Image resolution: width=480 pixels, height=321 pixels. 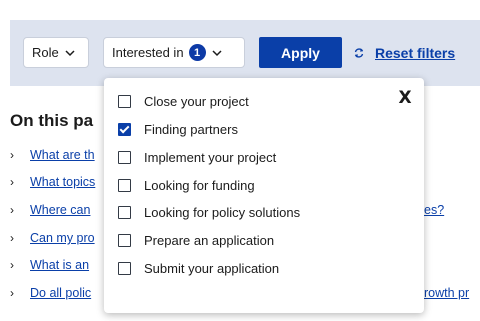 I want to click on option-label: Looking for funding, so click(x=199, y=185).